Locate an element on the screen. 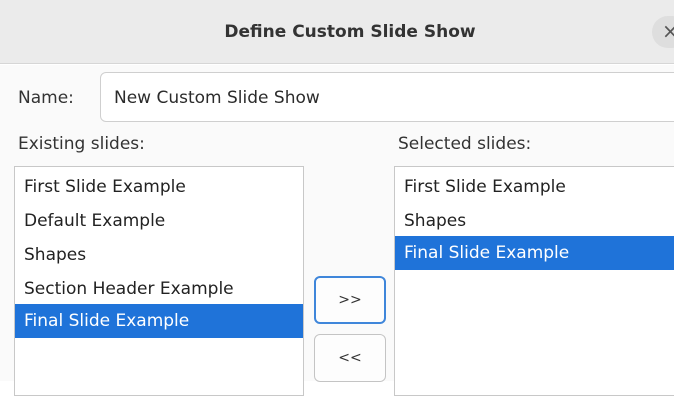  selected-slide-item: Shapes is located at coordinates (534, 221).